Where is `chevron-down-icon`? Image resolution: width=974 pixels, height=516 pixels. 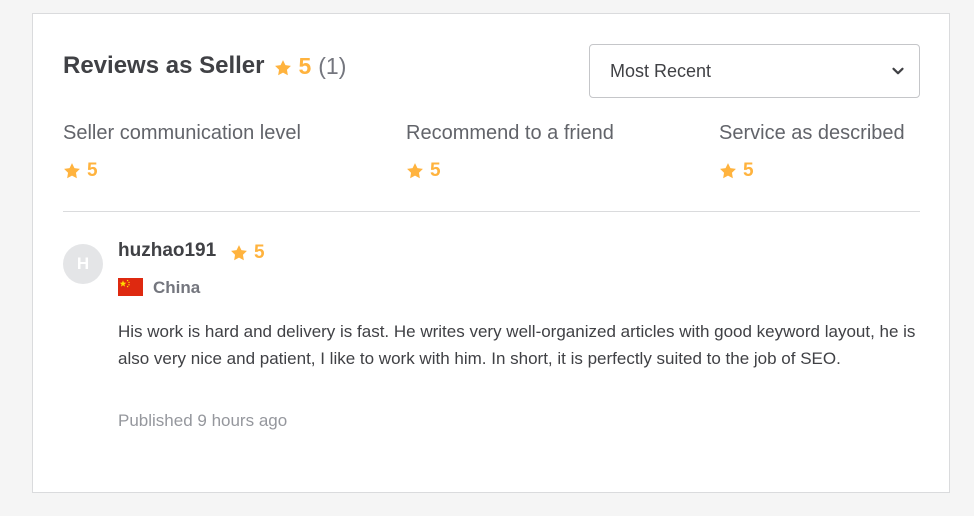
chevron-down-icon is located at coordinates (898, 71).